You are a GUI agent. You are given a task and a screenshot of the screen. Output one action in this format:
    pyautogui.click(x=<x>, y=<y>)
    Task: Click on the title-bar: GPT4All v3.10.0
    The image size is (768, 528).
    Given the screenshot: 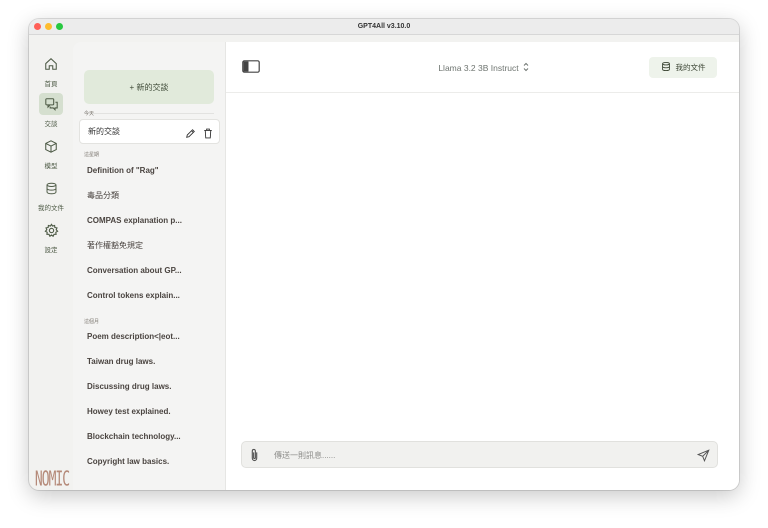 What is the action you would take?
    pyautogui.click(x=384, y=27)
    